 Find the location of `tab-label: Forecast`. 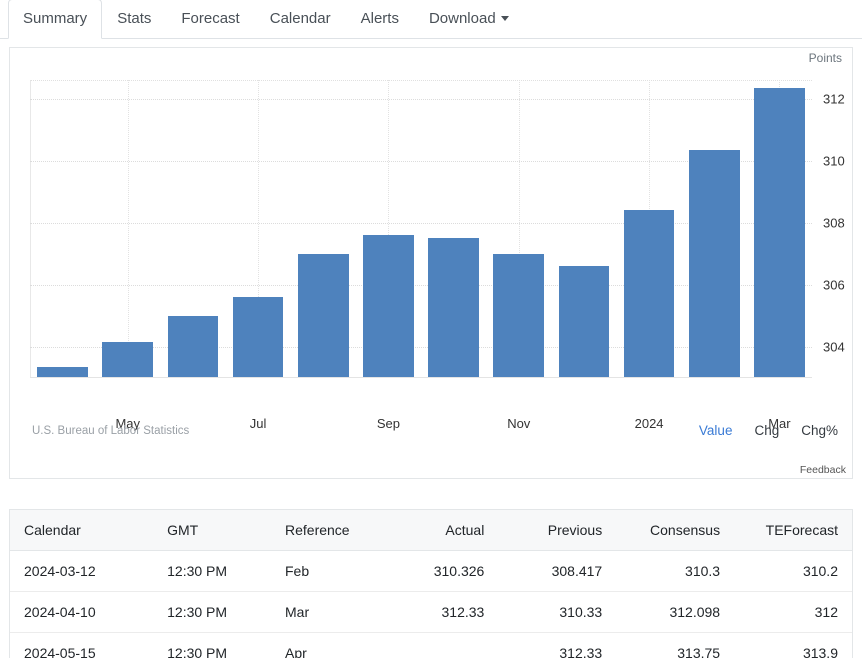

tab-label: Forecast is located at coordinates (210, 18).